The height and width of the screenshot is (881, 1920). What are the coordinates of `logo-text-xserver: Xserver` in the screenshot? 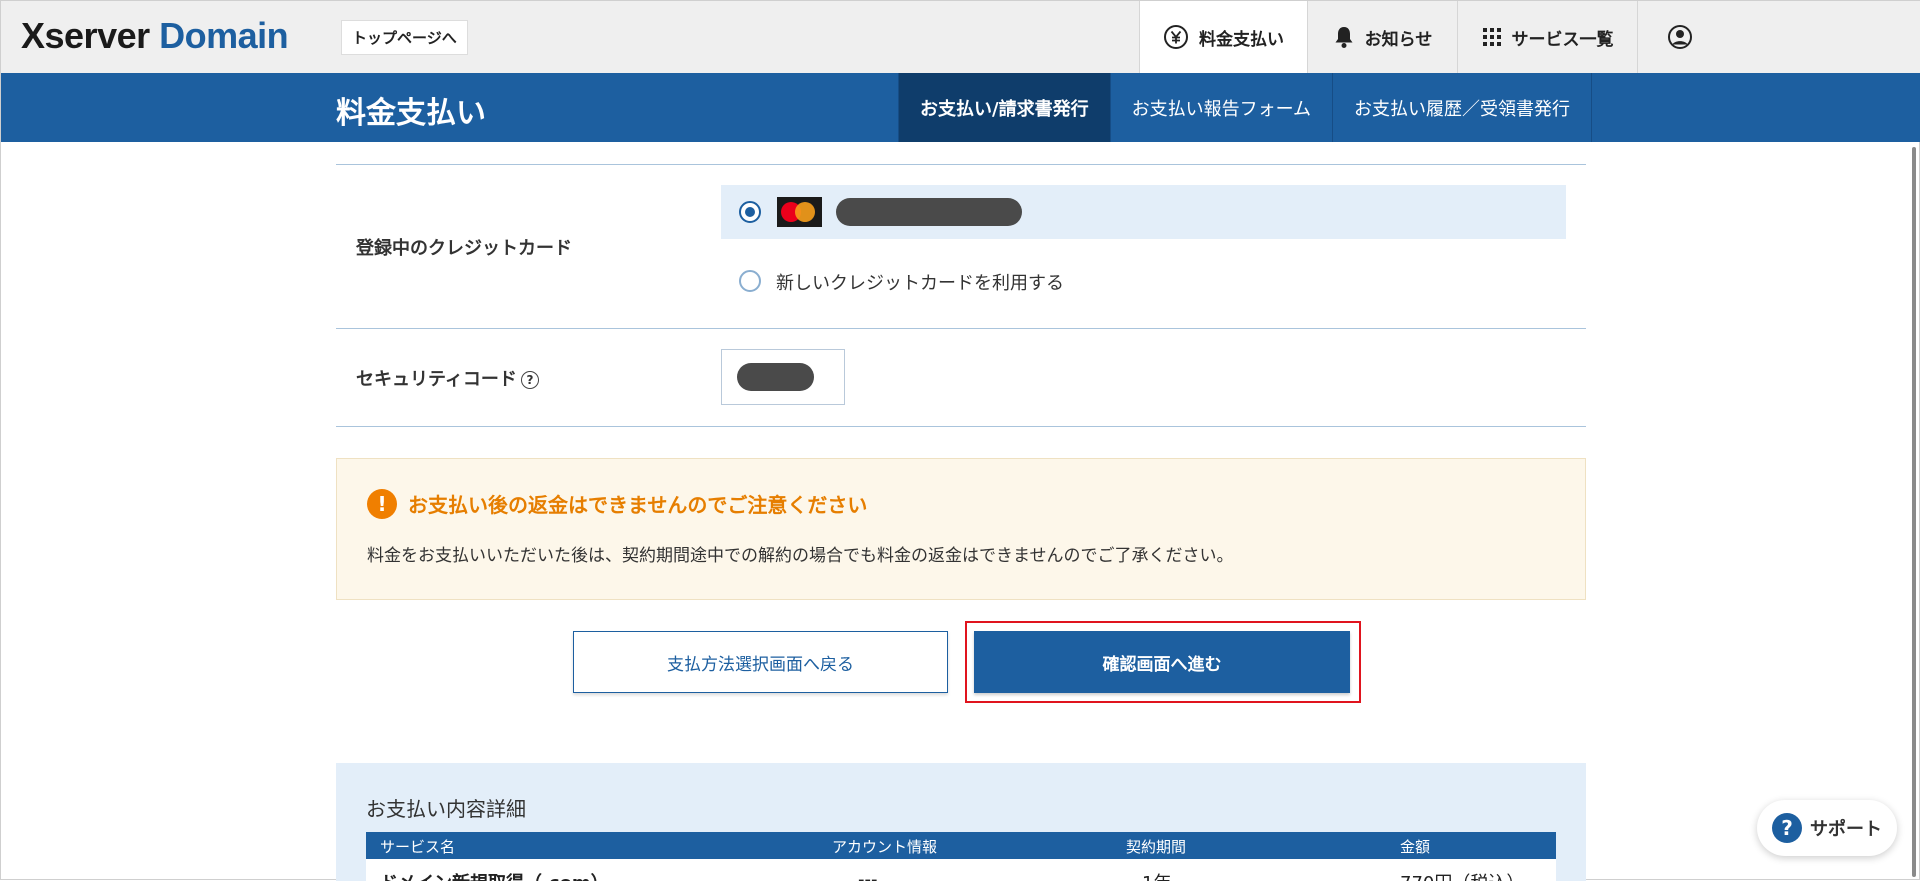 It's located at (85, 35).